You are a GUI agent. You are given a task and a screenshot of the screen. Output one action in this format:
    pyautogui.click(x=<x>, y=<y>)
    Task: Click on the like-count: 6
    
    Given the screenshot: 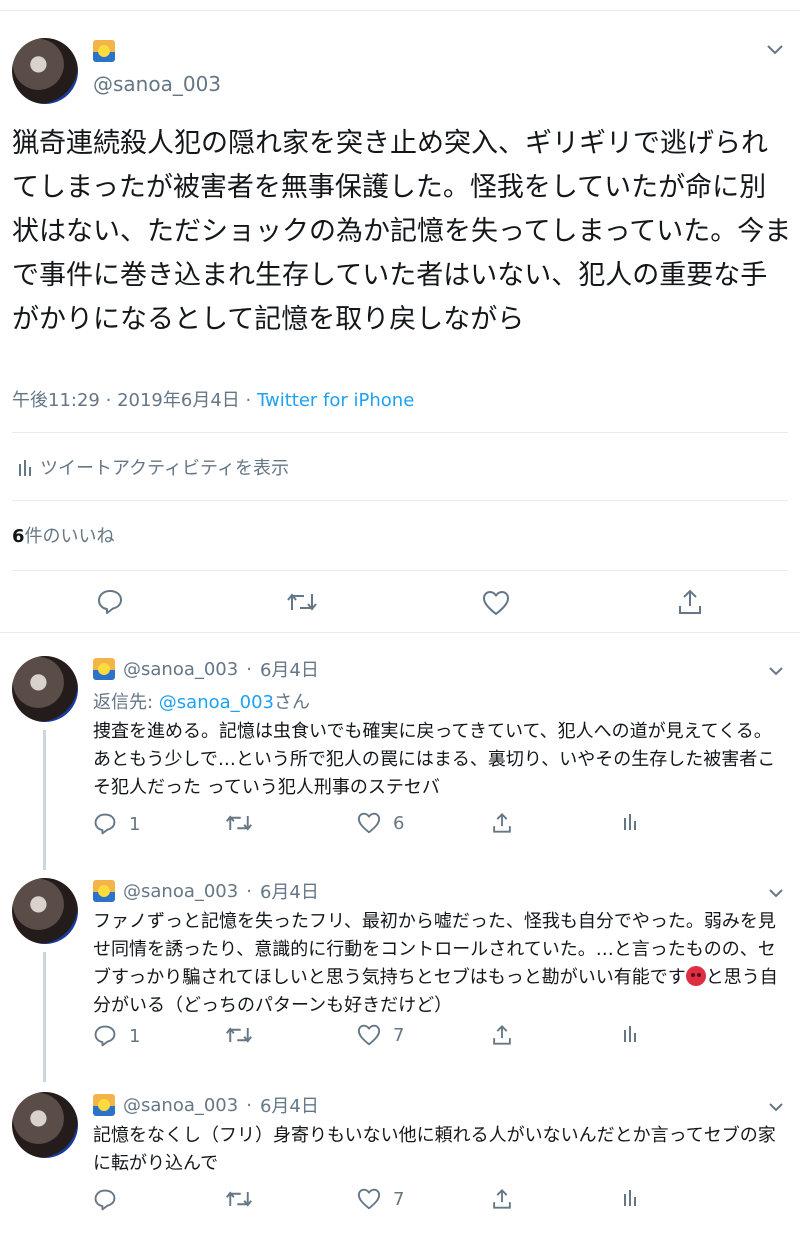 What is the action you would take?
    pyautogui.click(x=399, y=823)
    